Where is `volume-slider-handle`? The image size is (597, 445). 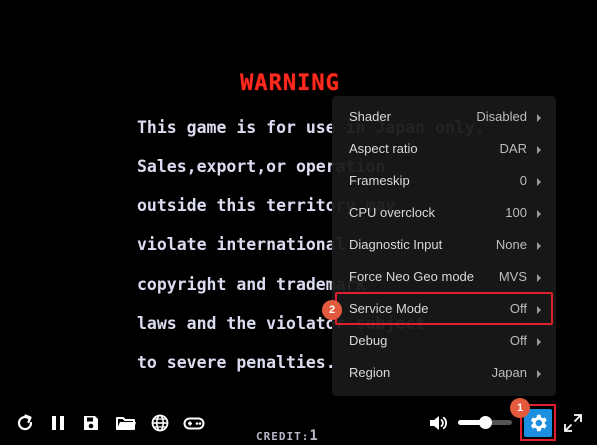
volume-slider-handle is located at coordinates (485, 422).